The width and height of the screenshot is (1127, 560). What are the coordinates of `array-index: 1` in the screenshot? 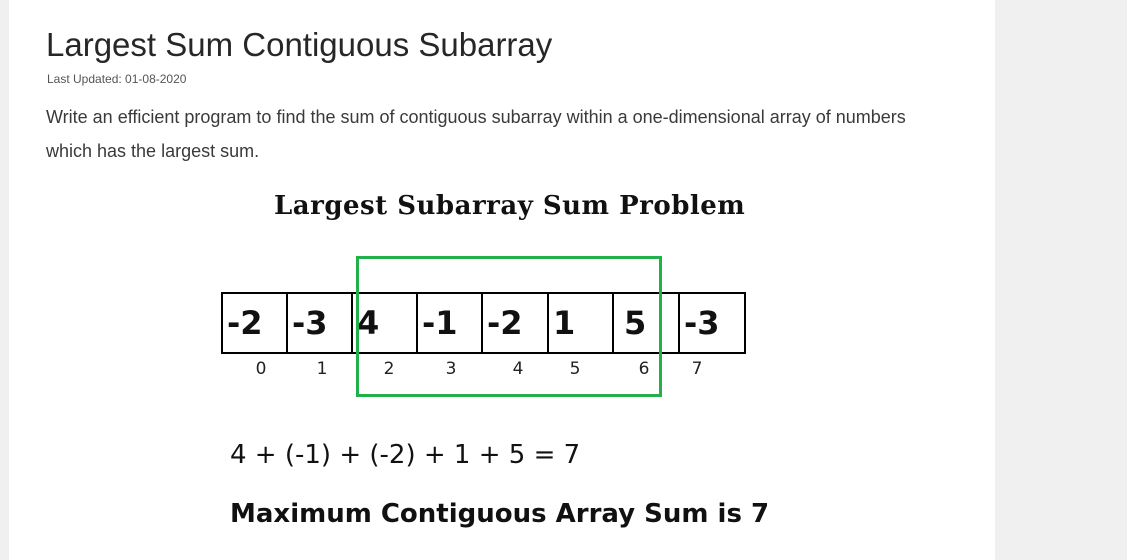 It's located at (322, 369).